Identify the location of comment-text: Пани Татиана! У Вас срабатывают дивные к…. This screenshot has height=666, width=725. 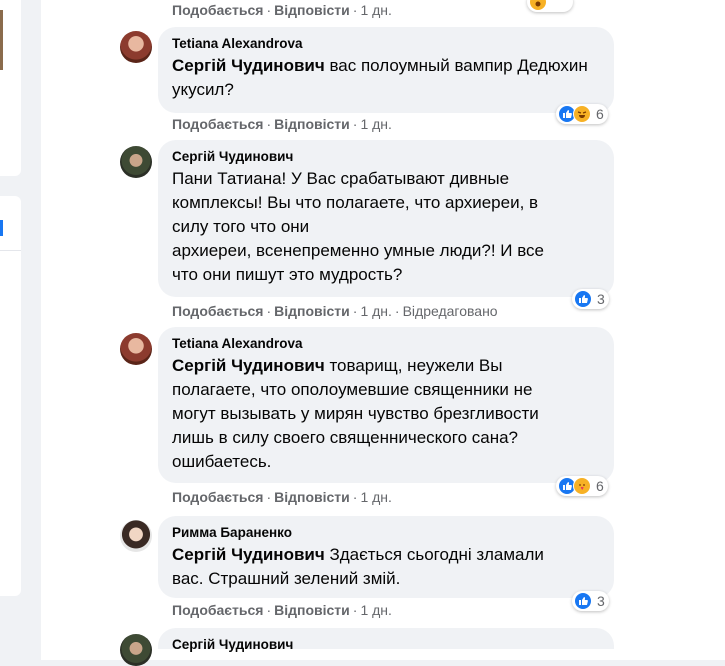
(358, 226).